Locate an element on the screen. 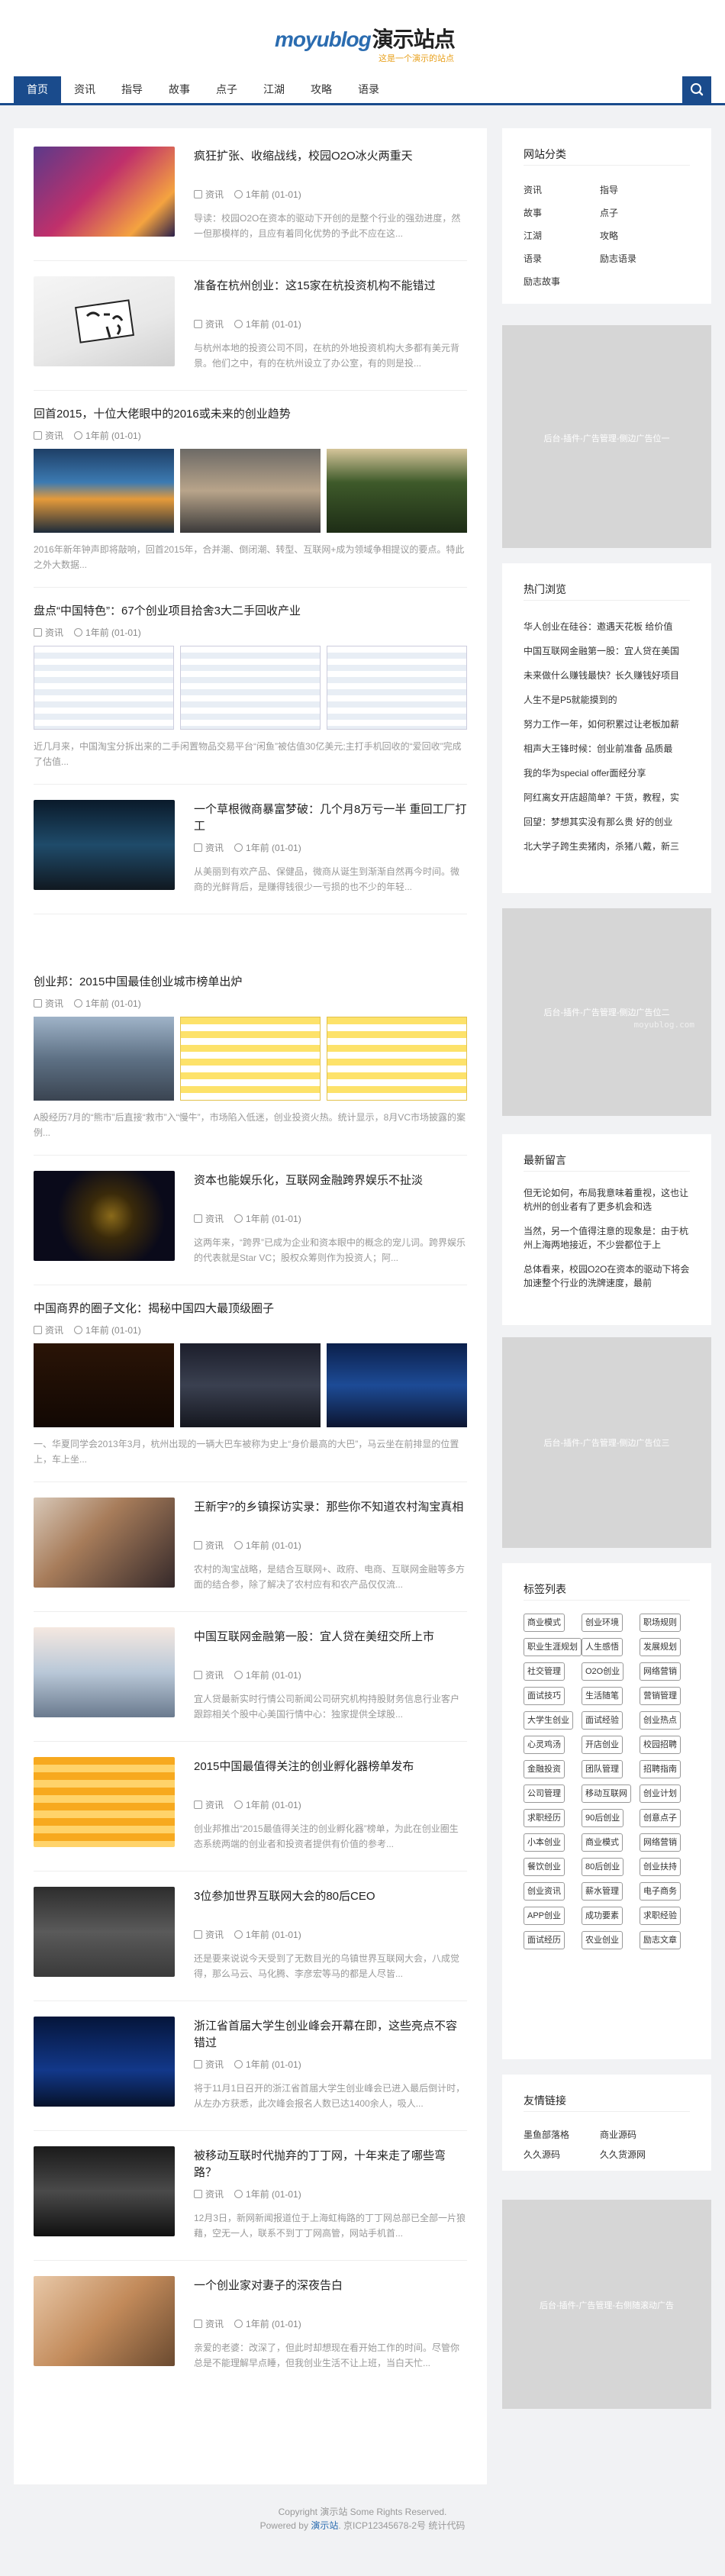  category-link: 励志故事 is located at coordinates (542, 281).